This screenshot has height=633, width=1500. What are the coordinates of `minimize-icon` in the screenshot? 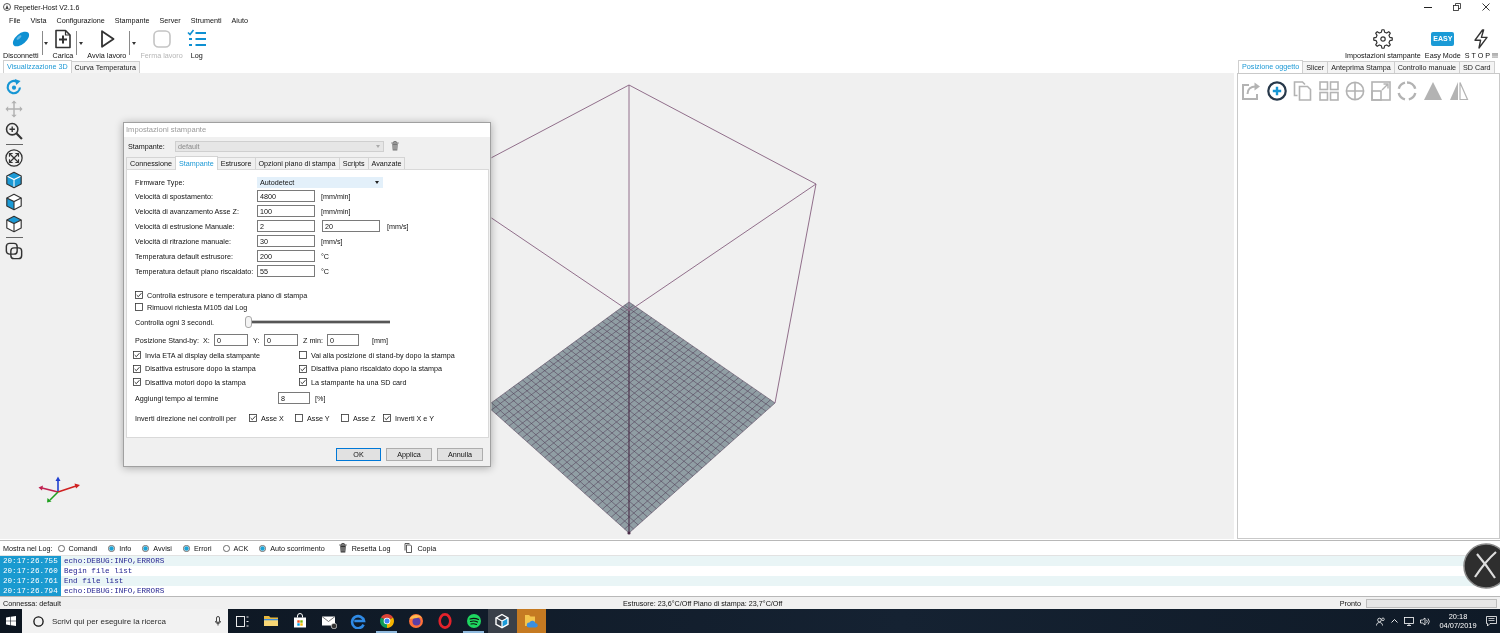 It's located at (1427, 7).